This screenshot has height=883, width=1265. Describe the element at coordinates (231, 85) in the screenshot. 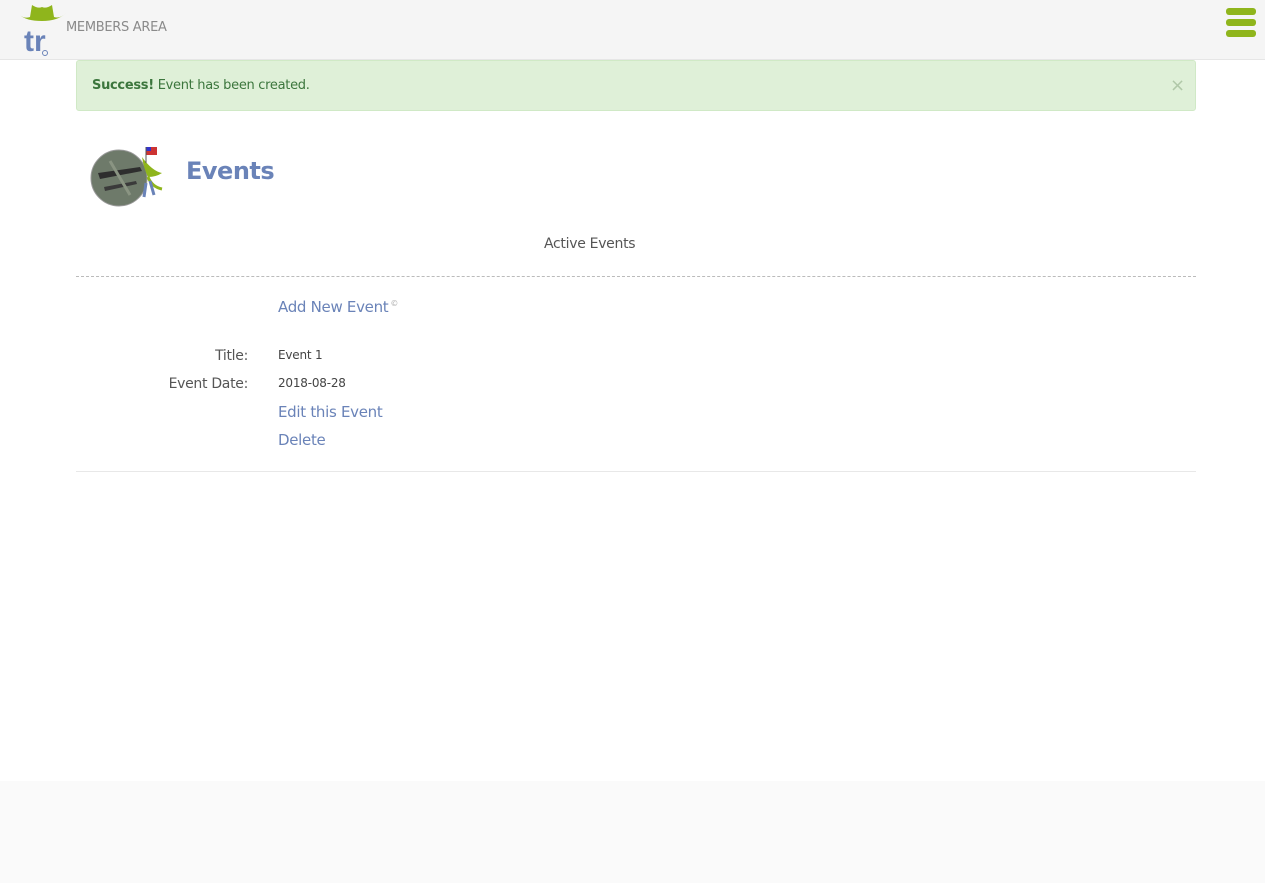

I see `alert-message: Event has been created.` at that location.